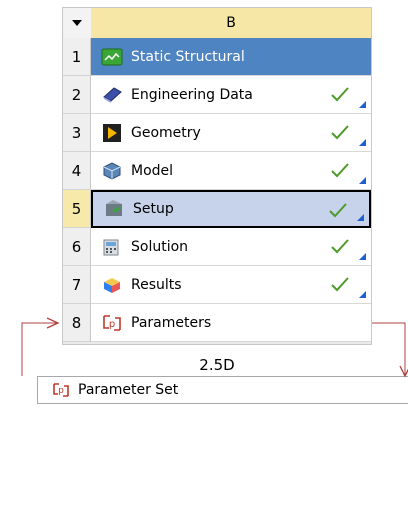  I want to click on connector-right, so click(389, 349).